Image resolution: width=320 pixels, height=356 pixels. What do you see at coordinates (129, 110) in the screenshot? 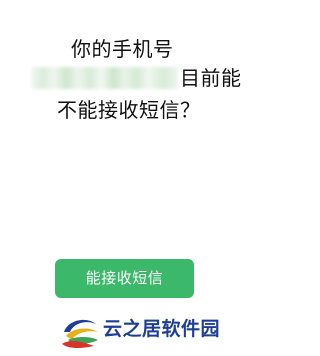
I see `question-line-3: 不能接收短信？` at bounding box center [129, 110].